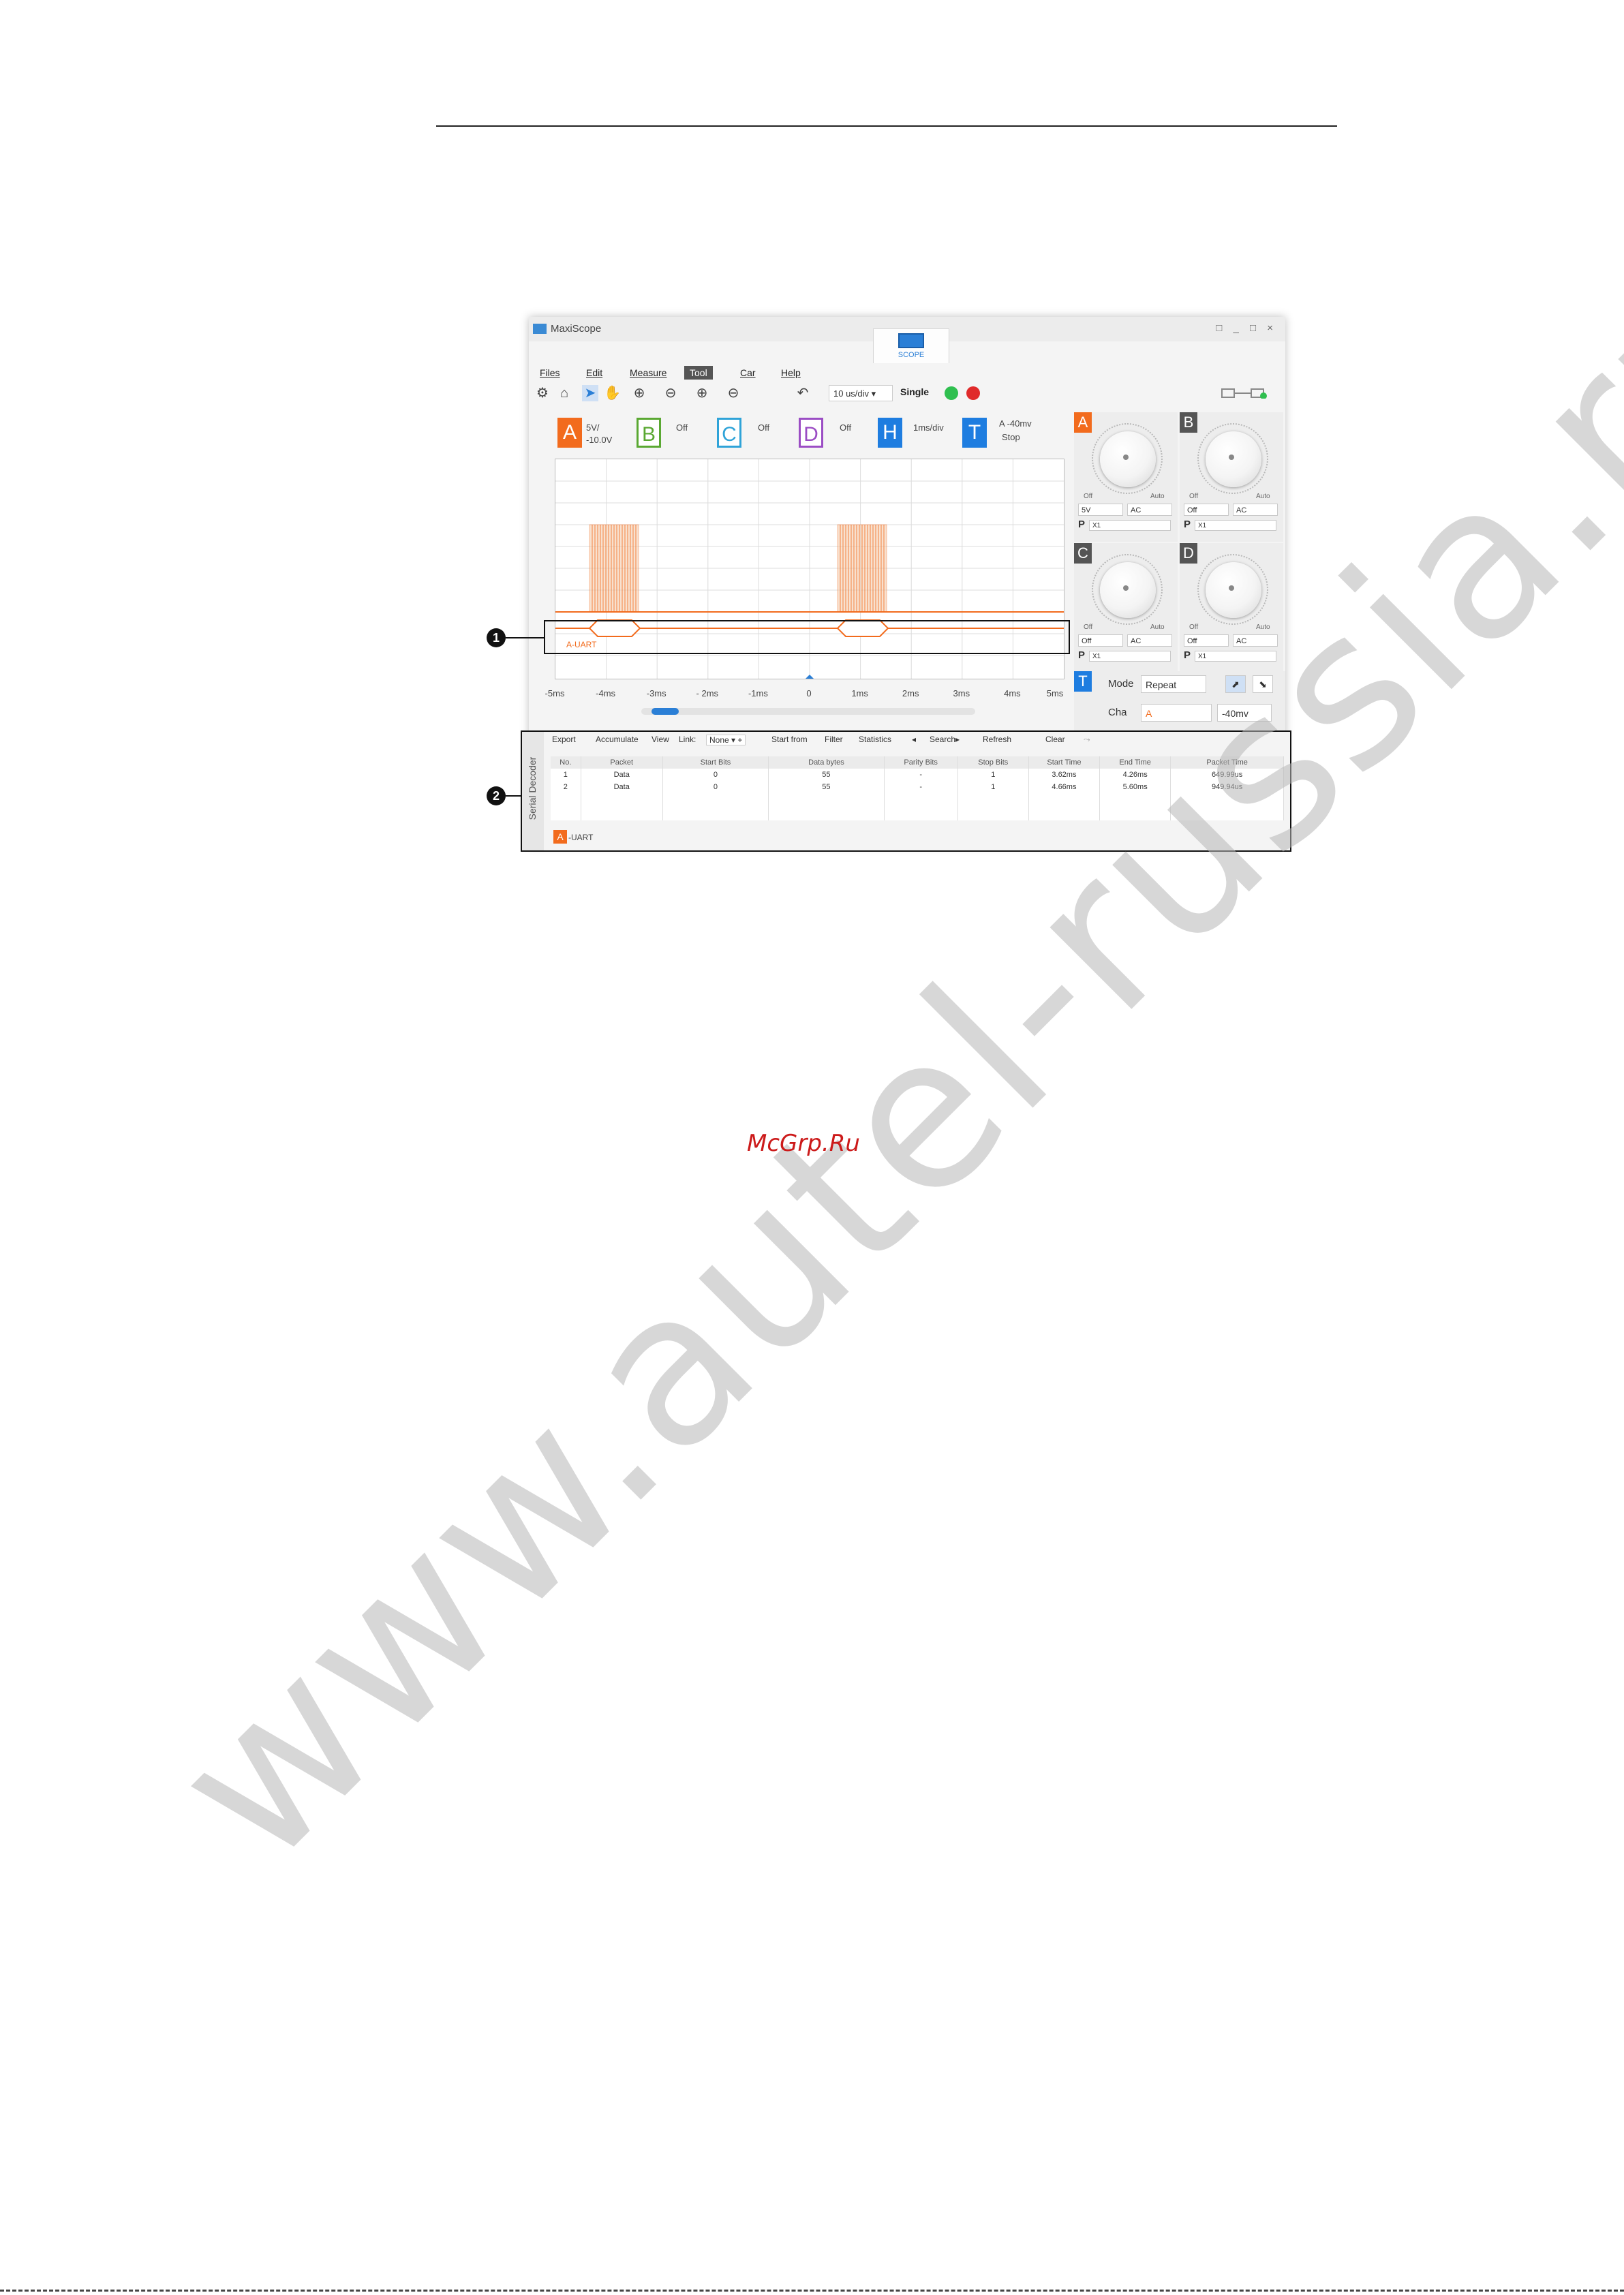 The height and width of the screenshot is (2295, 1624). I want to click on timebase-select: 10 us/div ▾, so click(861, 393).